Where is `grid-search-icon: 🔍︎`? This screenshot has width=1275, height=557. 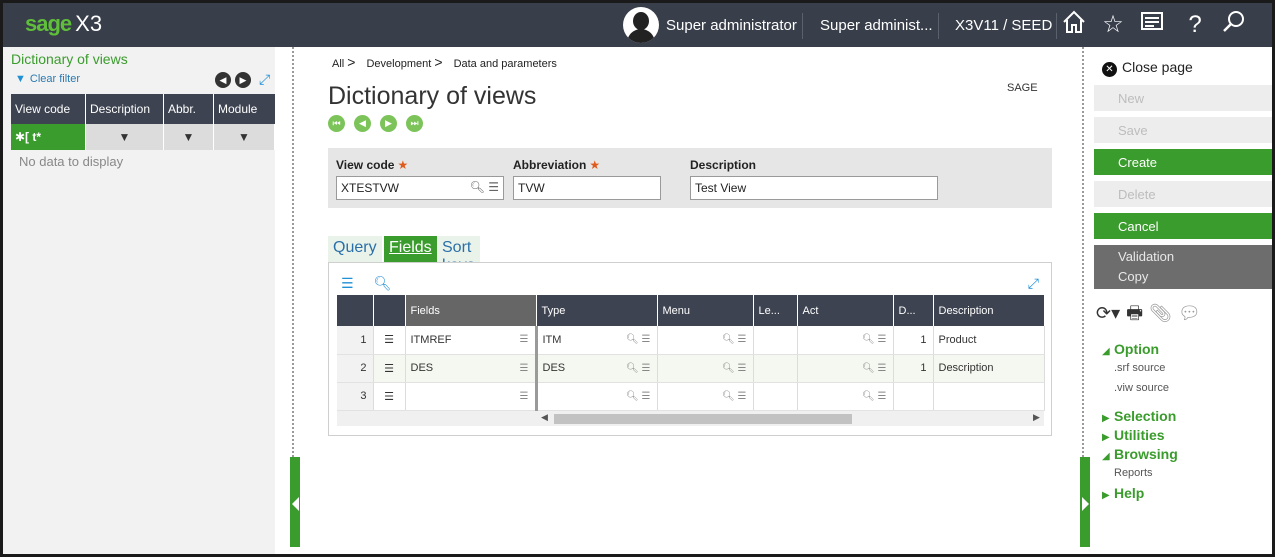
grid-search-icon: 🔍︎ is located at coordinates (383, 283).